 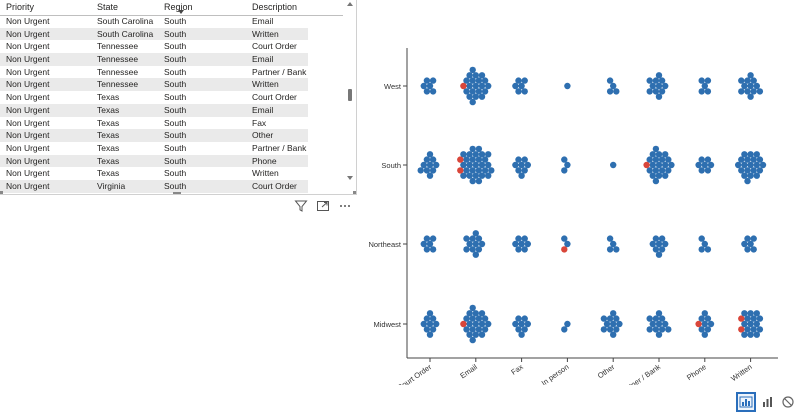 What do you see at coordinates (154, 46) in the screenshot?
I see `table-row: Non Urgent Tennessee South Court Order` at bounding box center [154, 46].